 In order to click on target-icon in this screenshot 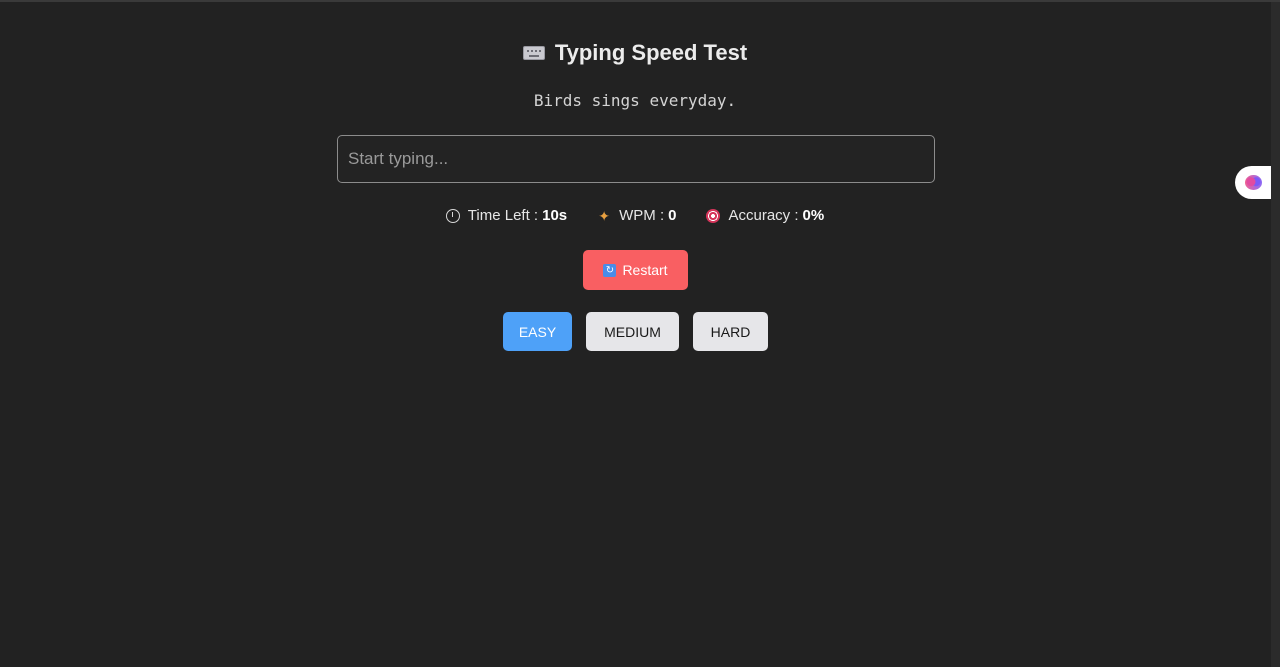, I will do `click(713, 215)`.